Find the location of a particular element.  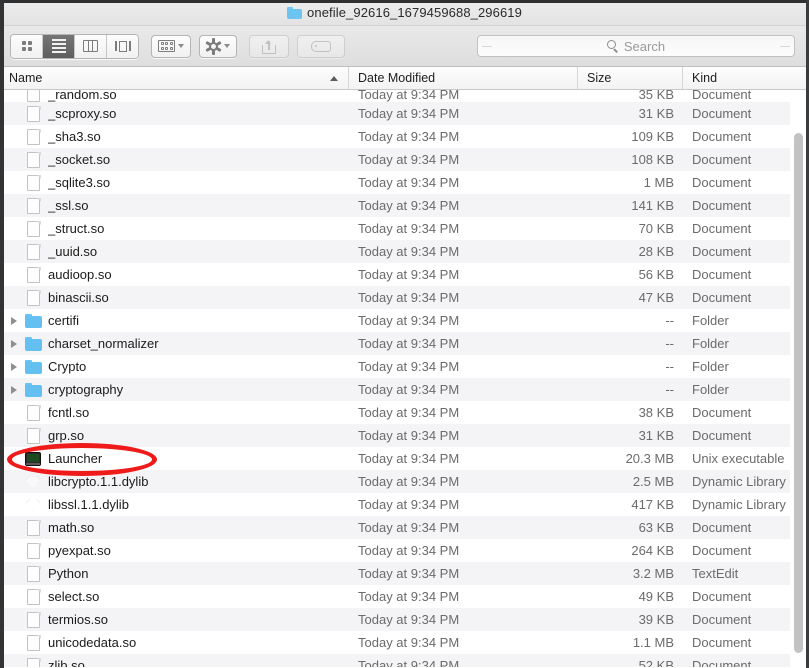

file-name-cell: binascii.so is located at coordinates (174, 297).